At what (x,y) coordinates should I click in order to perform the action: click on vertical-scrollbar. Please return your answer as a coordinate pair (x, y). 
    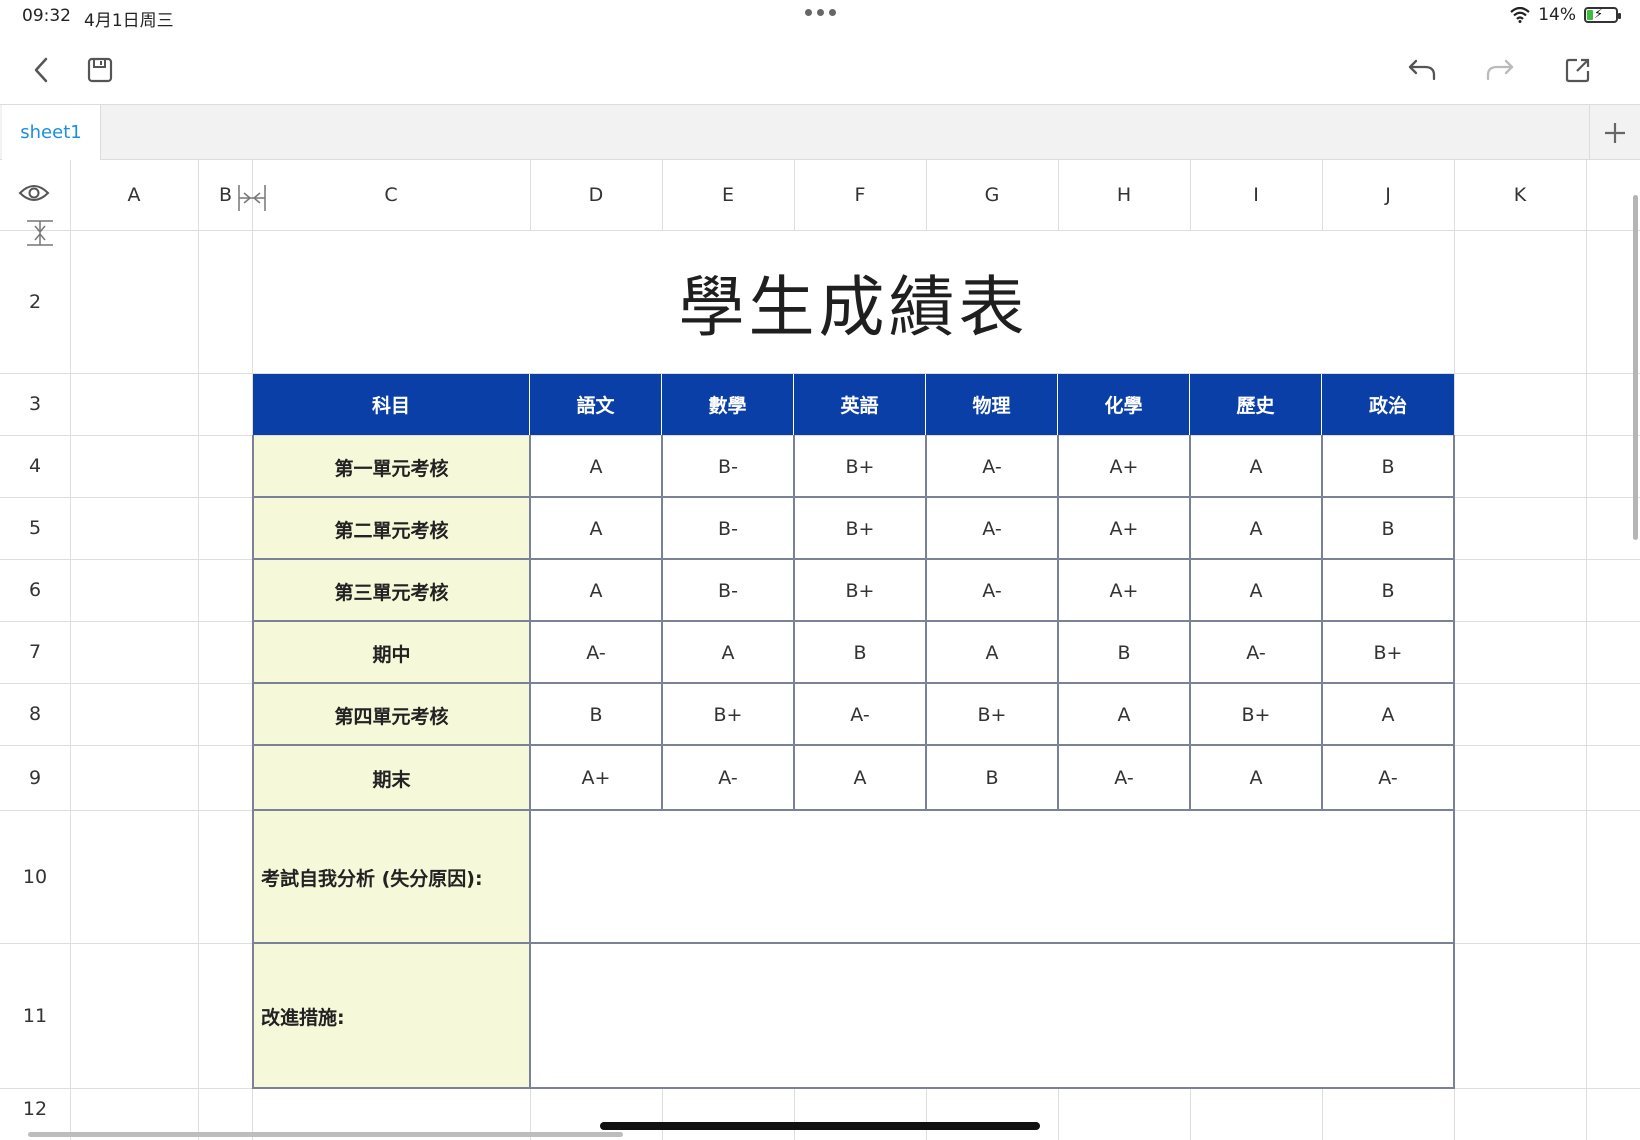
    Looking at the image, I should click on (1635, 367).